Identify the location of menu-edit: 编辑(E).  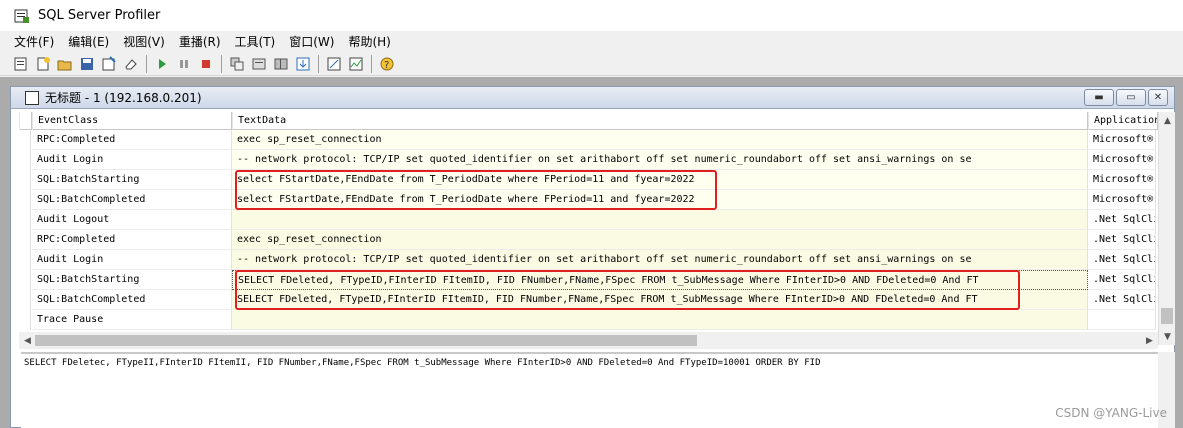
(88, 41).